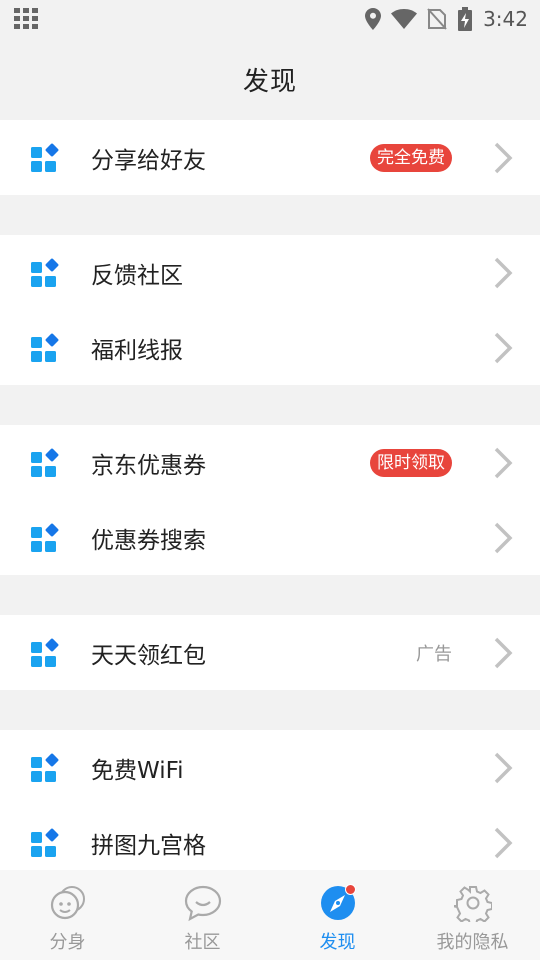 This screenshot has height=960, width=540. I want to click on status-time: 3:42, so click(505, 19).